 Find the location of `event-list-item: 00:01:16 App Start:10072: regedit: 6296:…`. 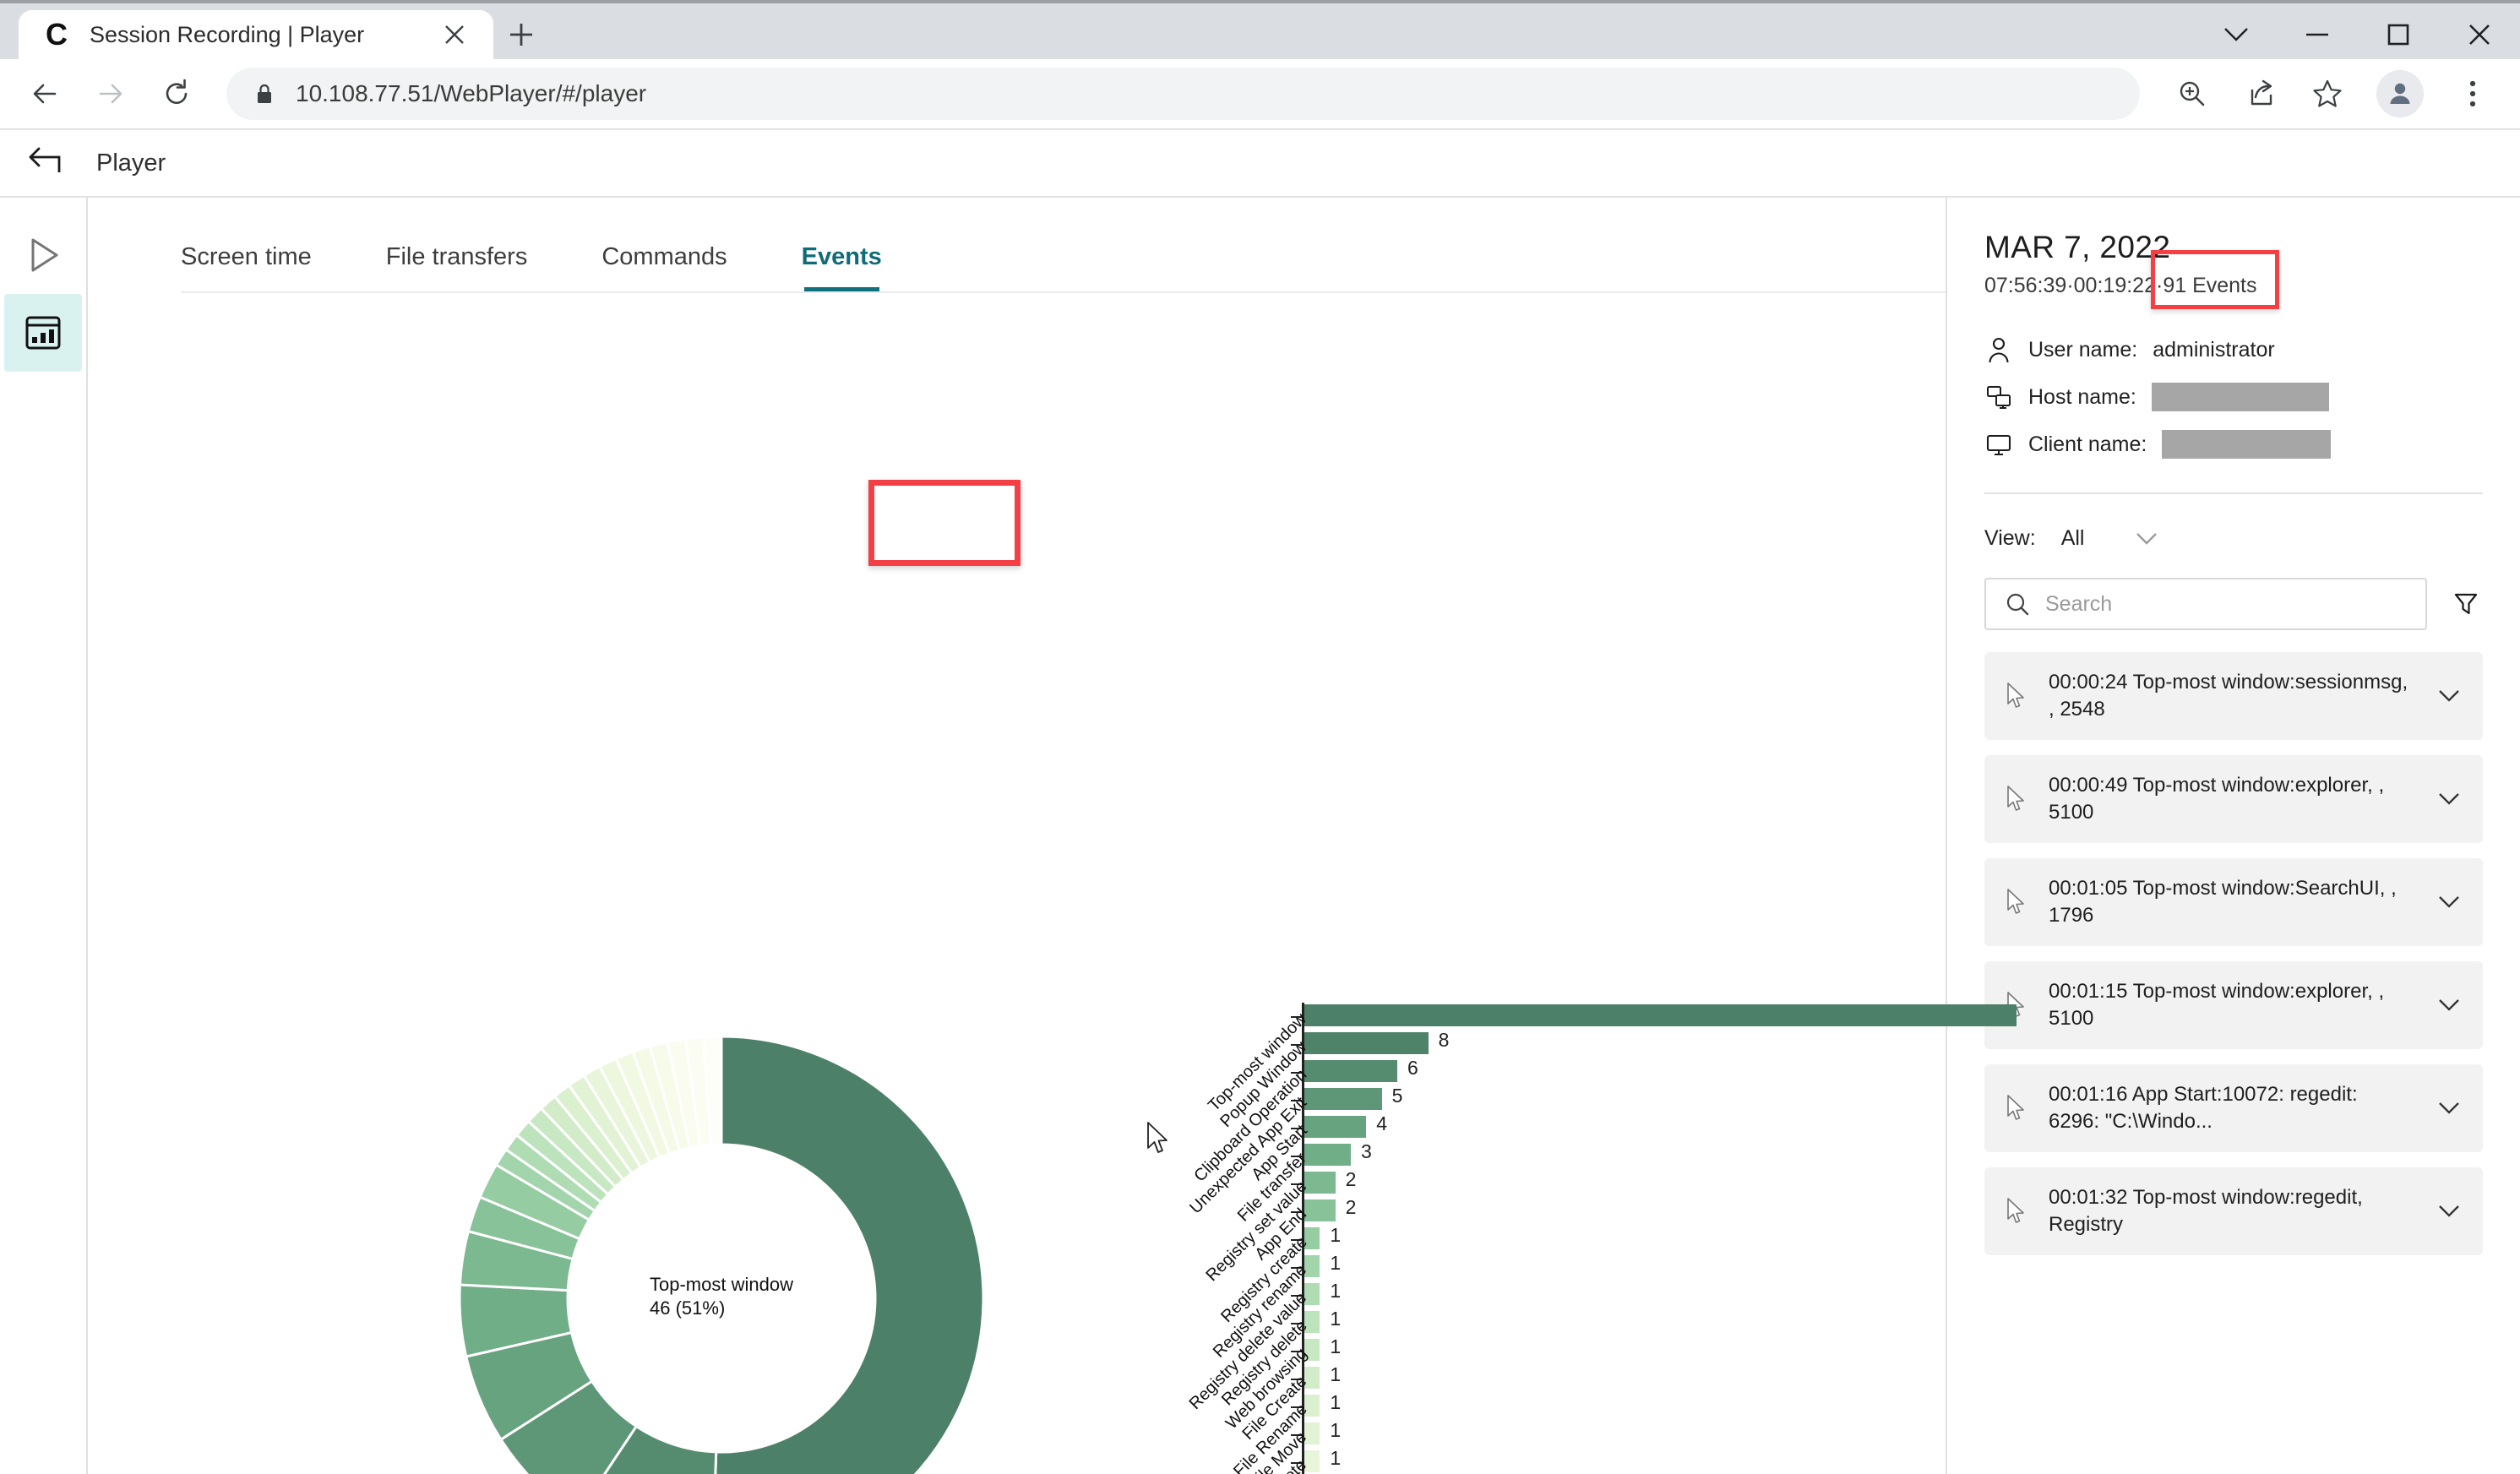

event-list-item: 00:01:16 App Start:10072: regedit: 6296:… is located at coordinates (2233, 1108).